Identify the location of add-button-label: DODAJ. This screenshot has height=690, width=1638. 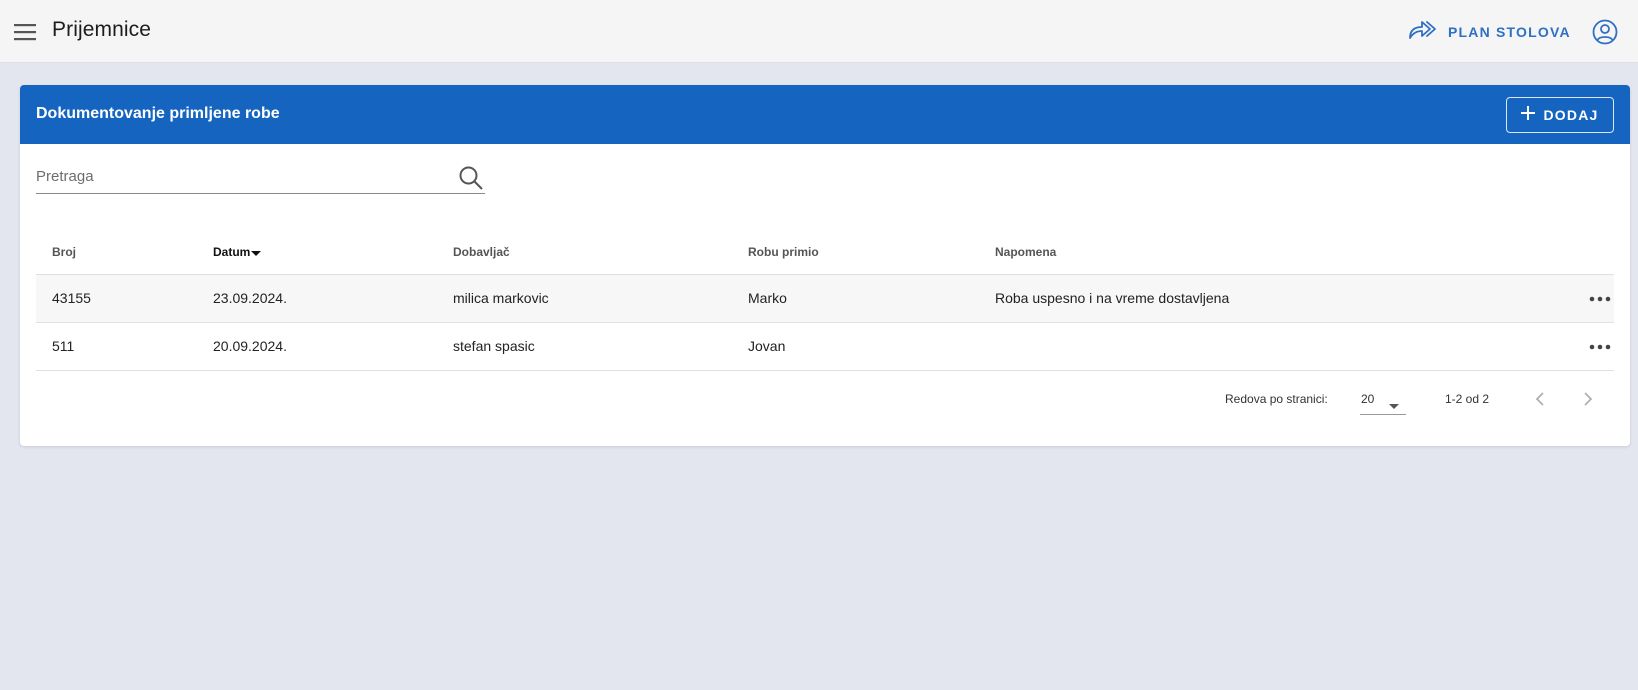
(1571, 115).